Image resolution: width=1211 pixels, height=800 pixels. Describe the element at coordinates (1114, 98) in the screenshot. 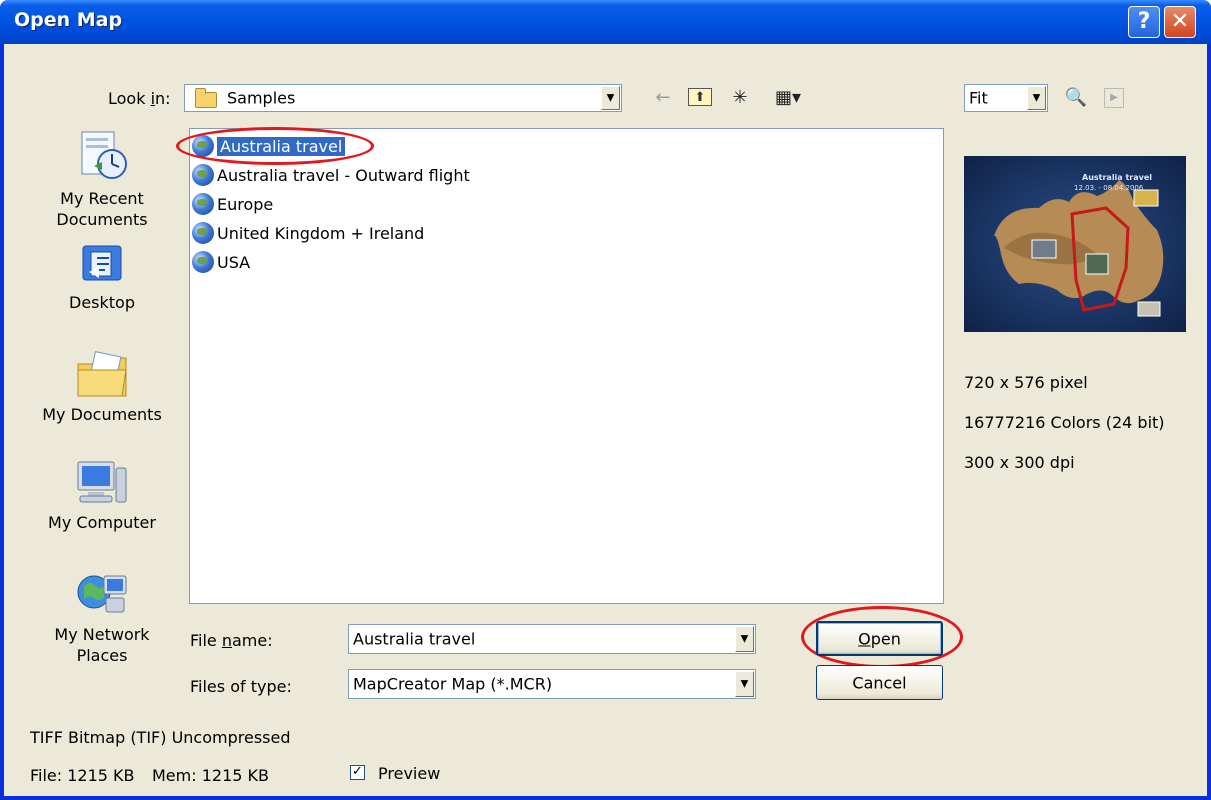

I see `play-icon: ▶` at that location.